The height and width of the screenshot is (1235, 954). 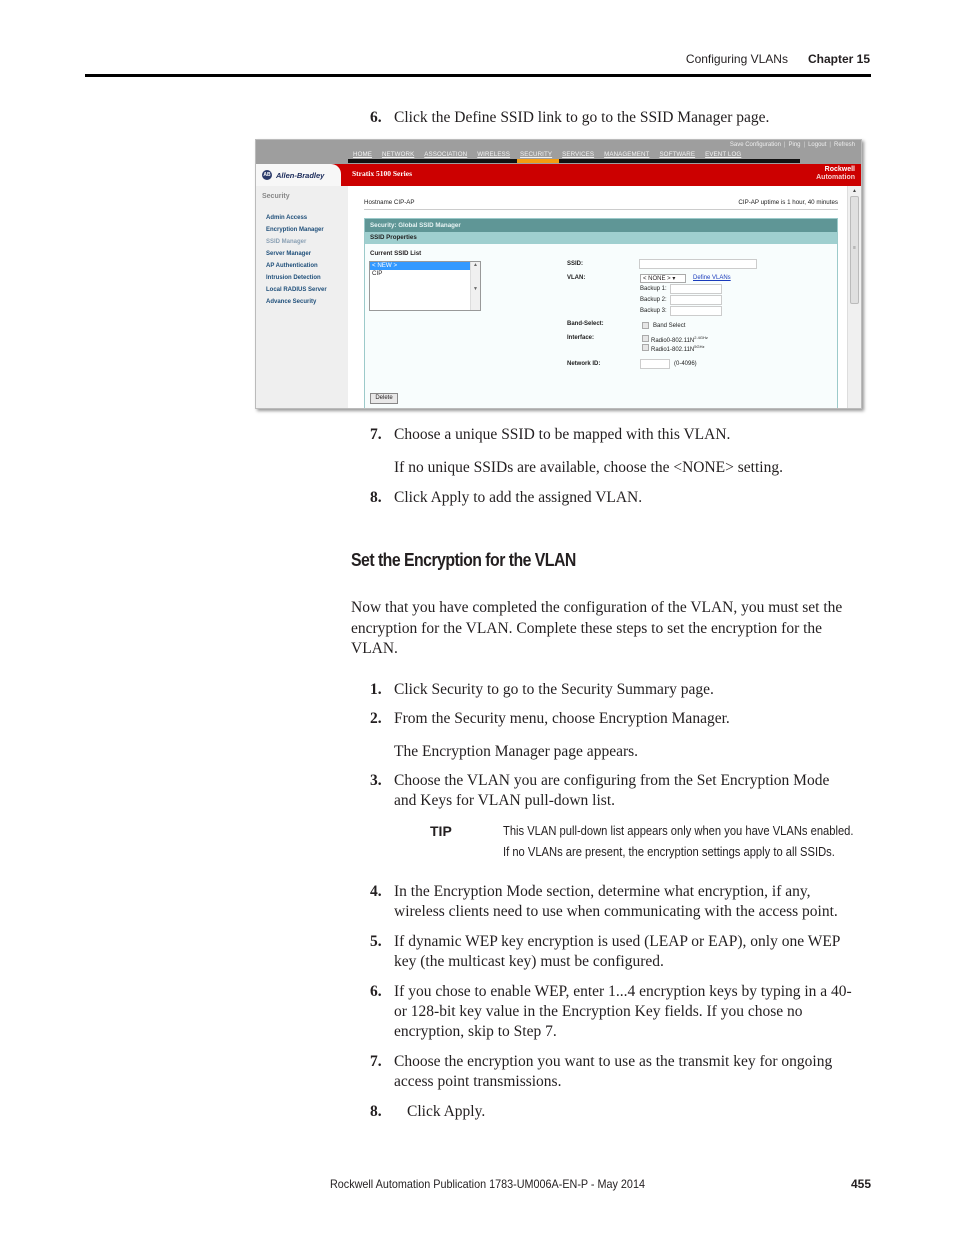 What do you see at coordinates (755, 145) in the screenshot?
I see `save-configuration-link: Save Configuration` at bounding box center [755, 145].